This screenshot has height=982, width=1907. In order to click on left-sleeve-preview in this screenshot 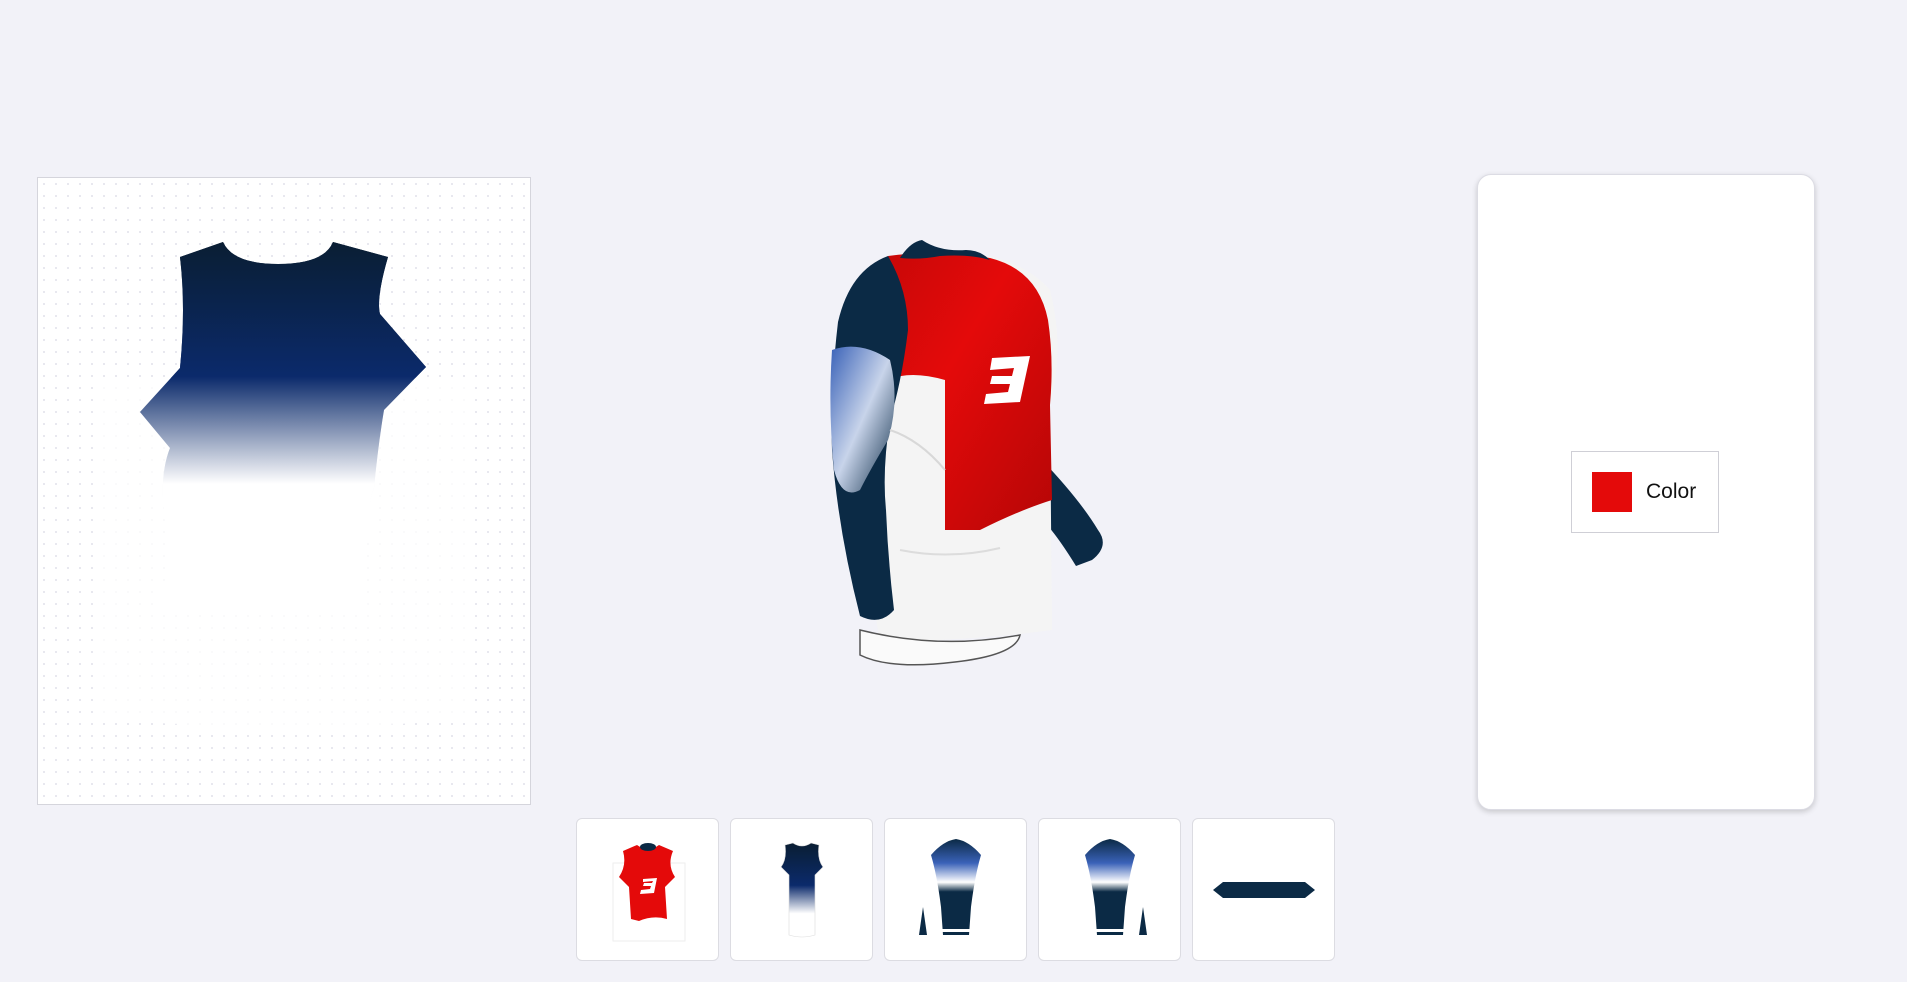, I will do `click(949, 886)`.